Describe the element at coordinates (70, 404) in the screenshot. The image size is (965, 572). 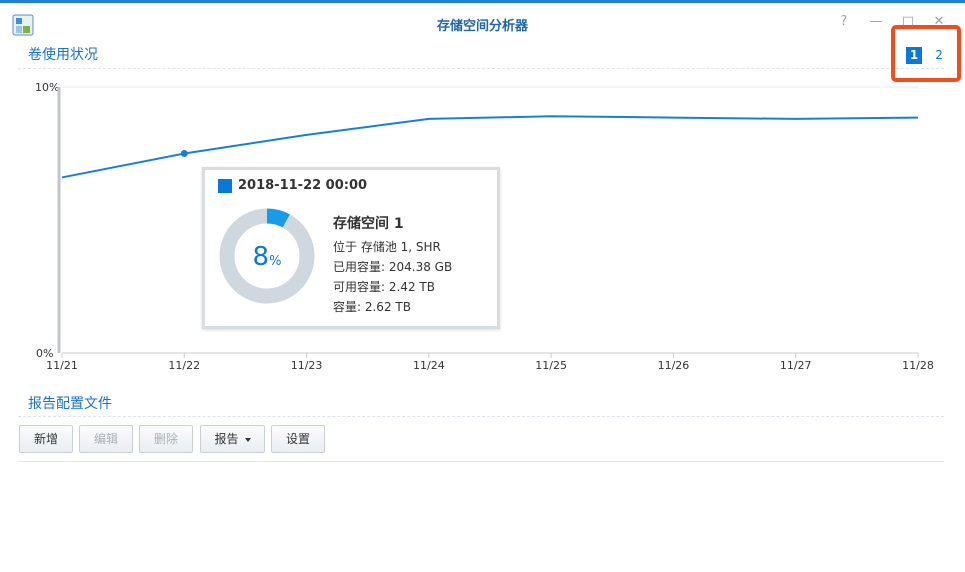
I see `report-profiles-title: 报告配置文件` at that location.